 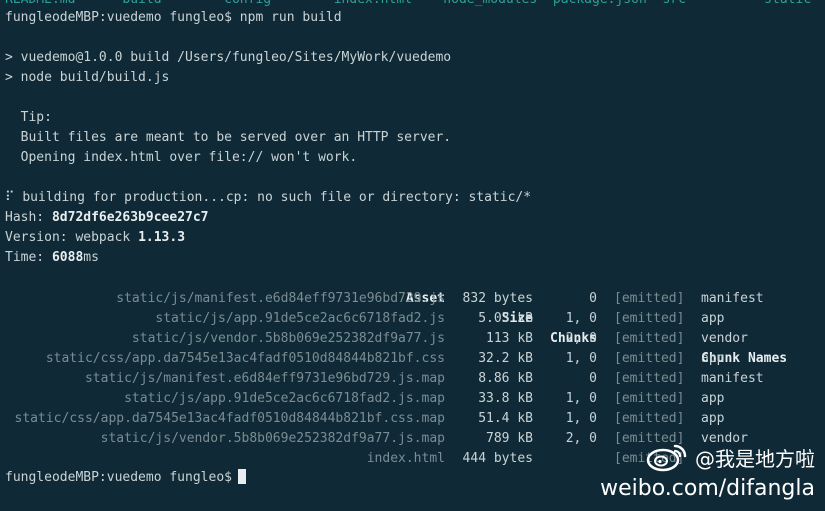 I want to click on chunk-name-cell: vendor, so click(x=724, y=338).